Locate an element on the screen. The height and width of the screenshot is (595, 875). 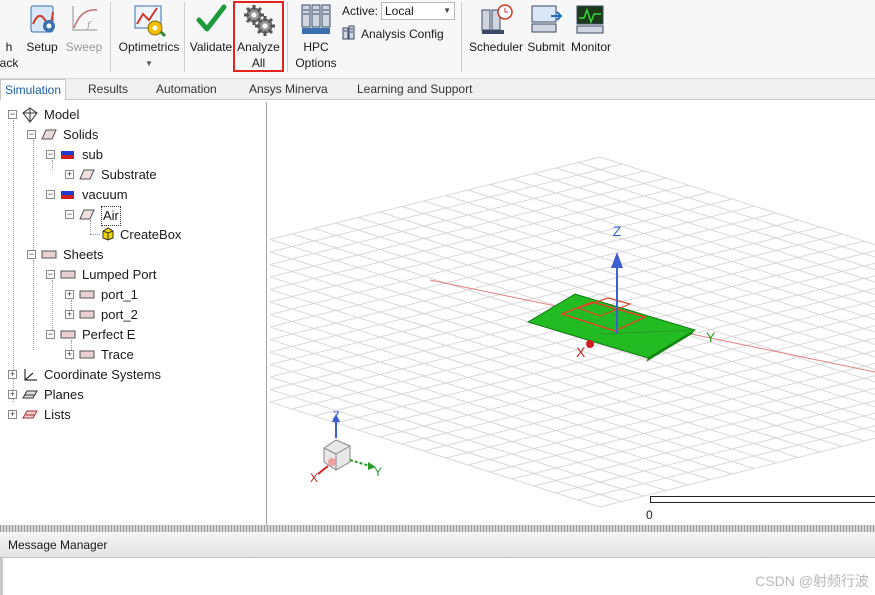
tree-label-sub: sub is located at coordinates (92, 154).